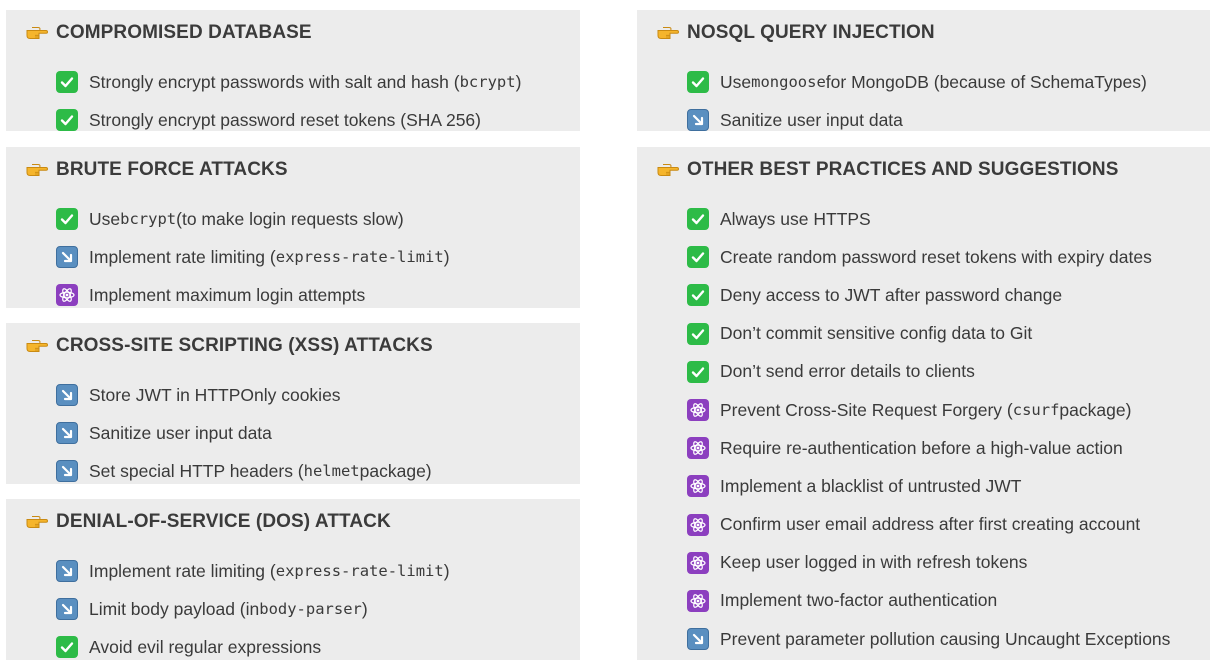 This screenshot has width=1214, height=667. What do you see at coordinates (184, 32) in the screenshot?
I see `section-title-text: COMPROMISED DATABASE` at bounding box center [184, 32].